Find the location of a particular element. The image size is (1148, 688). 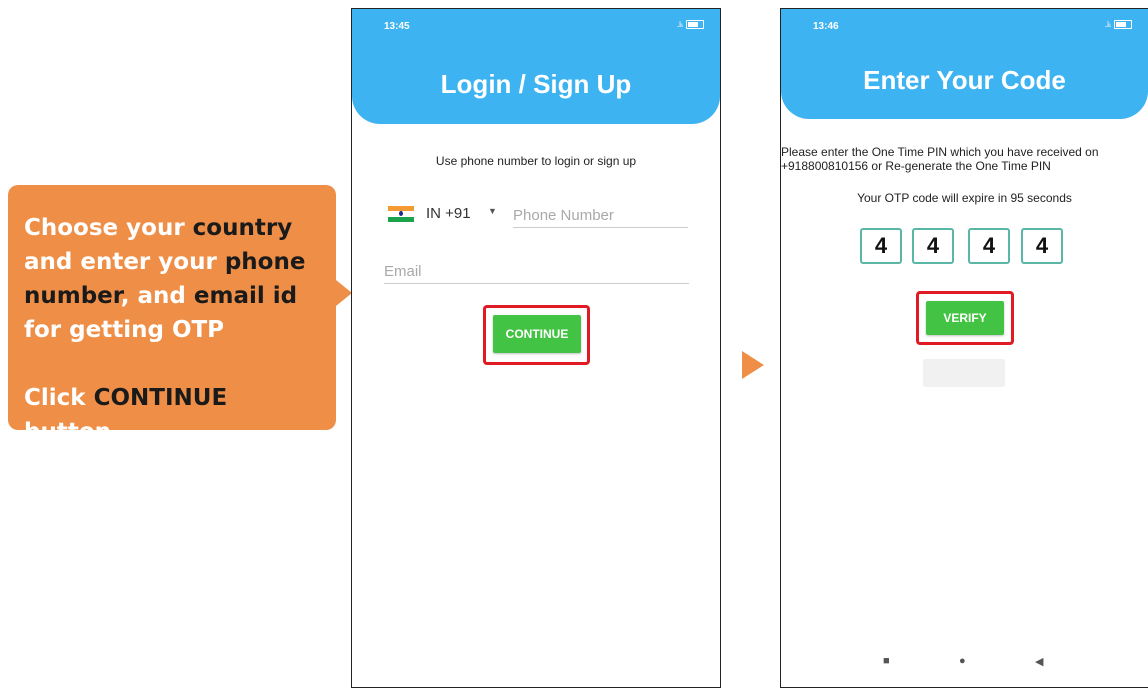

arrow-right-icon is located at coordinates (753, 365).